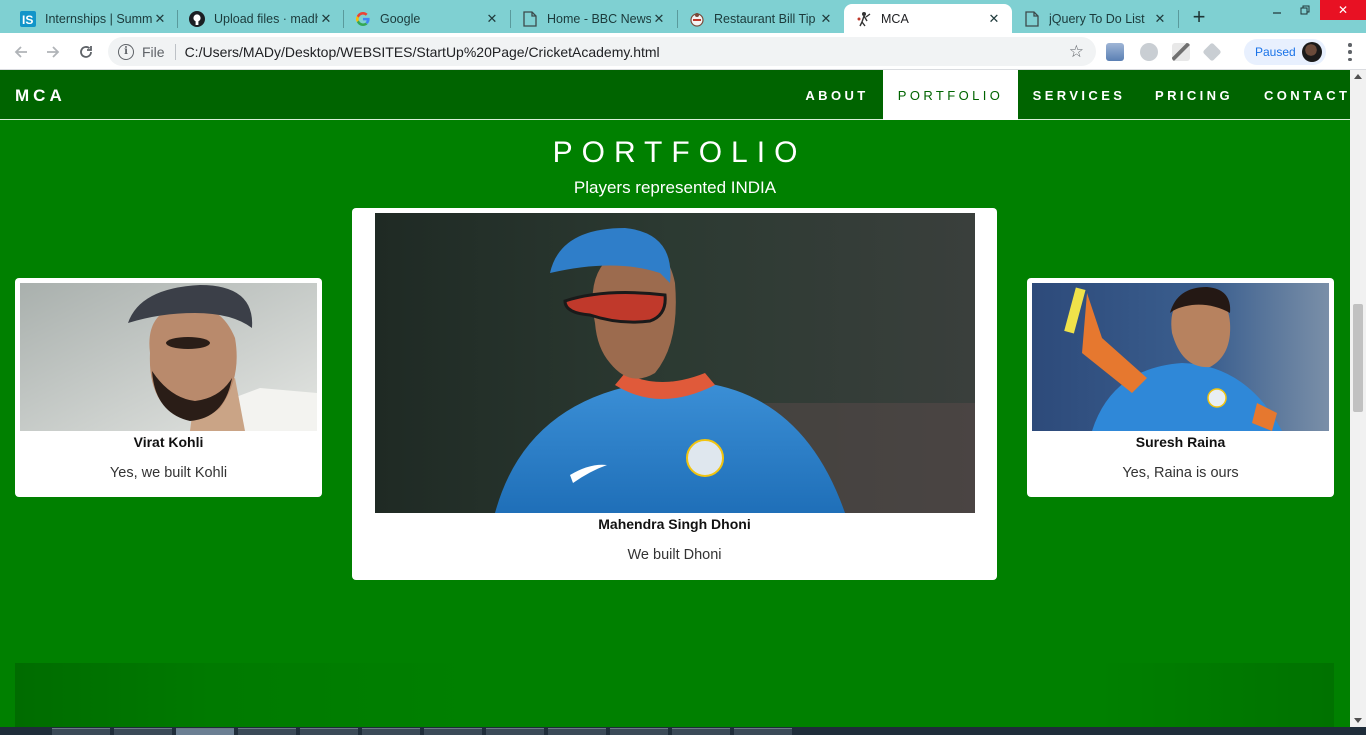  Describe the element at coordinates (1277, 10) in the screenshot. I see `minimize-window-icon` at that location.